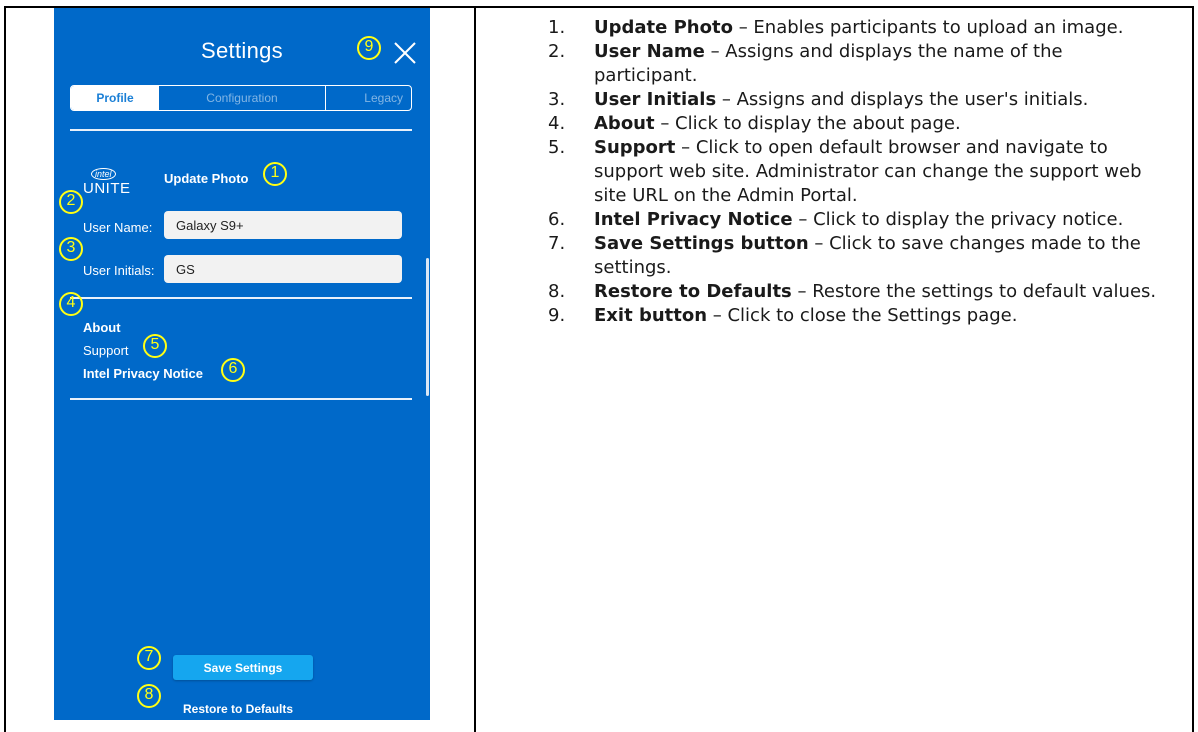 This screenshot has width=1198, height=732. I want to click on tab-configuration: Configuration, so click(242, 98).